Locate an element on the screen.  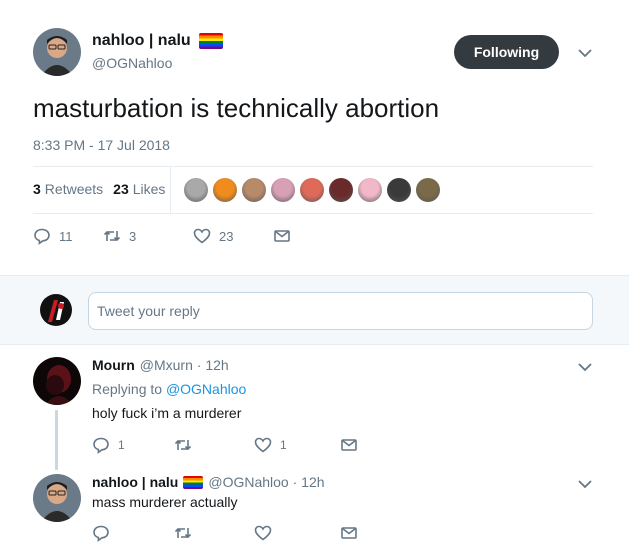
reply-input is located at coordinates (340, 311).